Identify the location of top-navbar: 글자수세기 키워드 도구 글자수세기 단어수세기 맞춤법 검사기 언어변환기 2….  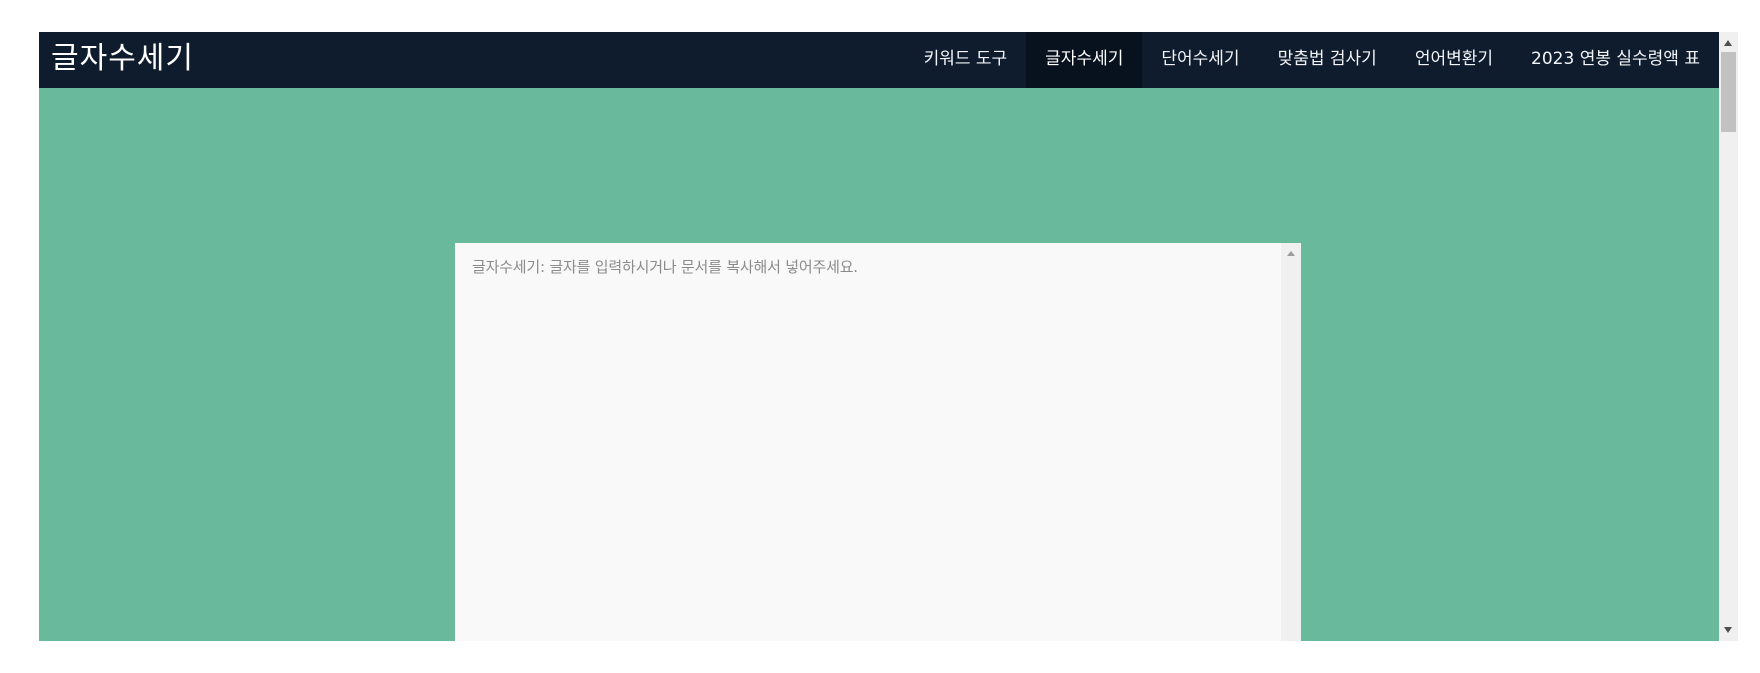
(879, 60).